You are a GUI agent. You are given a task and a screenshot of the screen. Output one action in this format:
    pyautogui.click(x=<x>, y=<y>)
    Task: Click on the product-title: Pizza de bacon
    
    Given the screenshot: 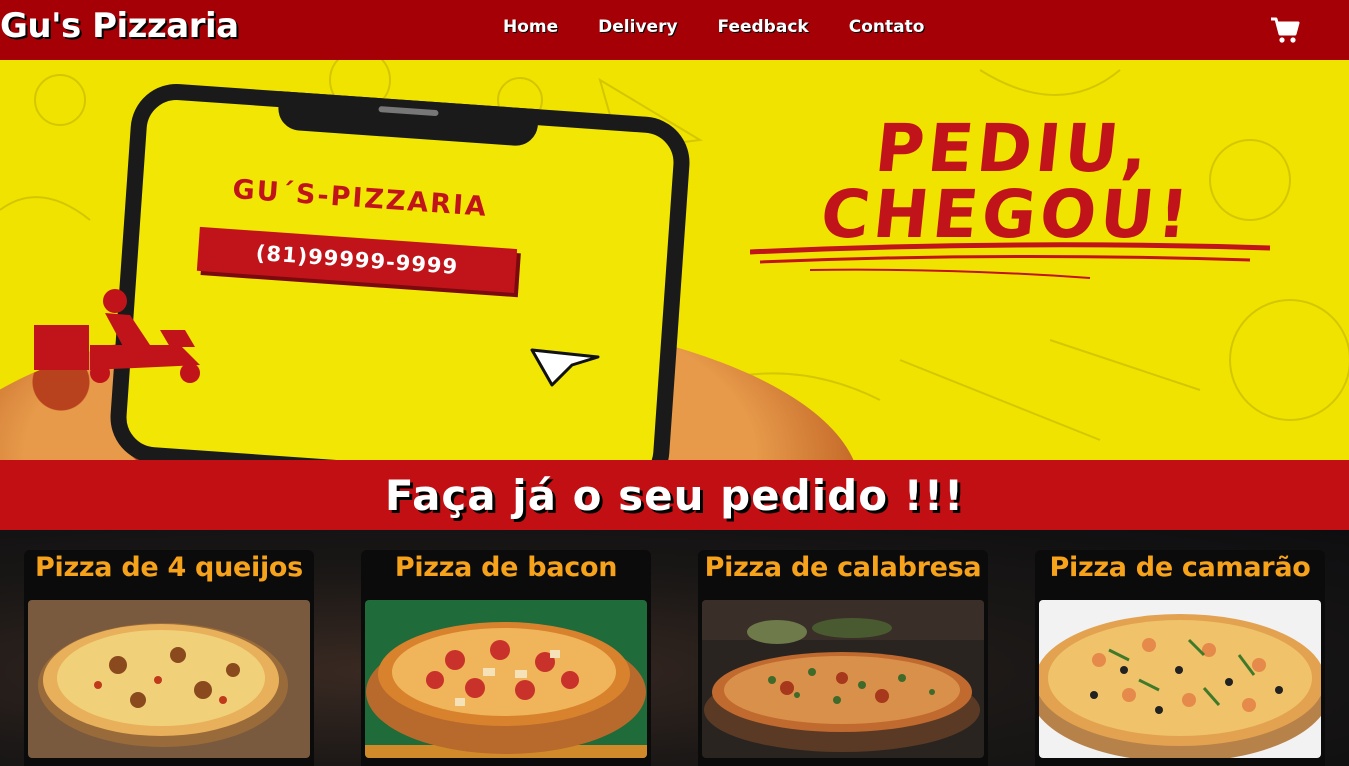 What is the action you would take?
    pyautogui.click(x=506, y=567)
    